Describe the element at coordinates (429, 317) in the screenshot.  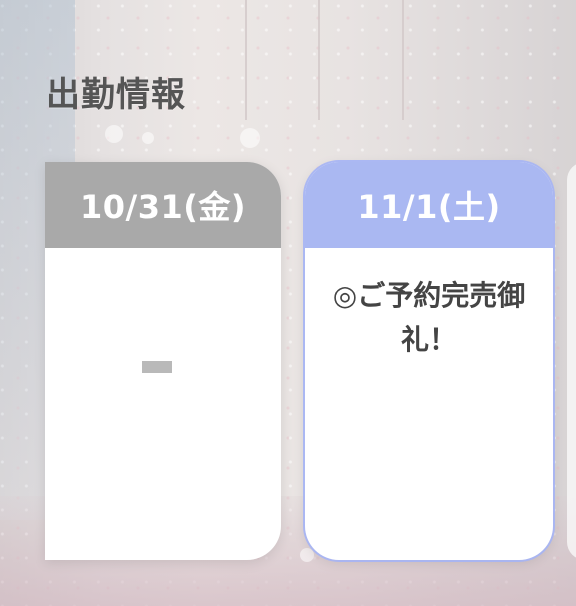
I see `schedule-status-text: ◎ご予約完売御礼！` at that location.